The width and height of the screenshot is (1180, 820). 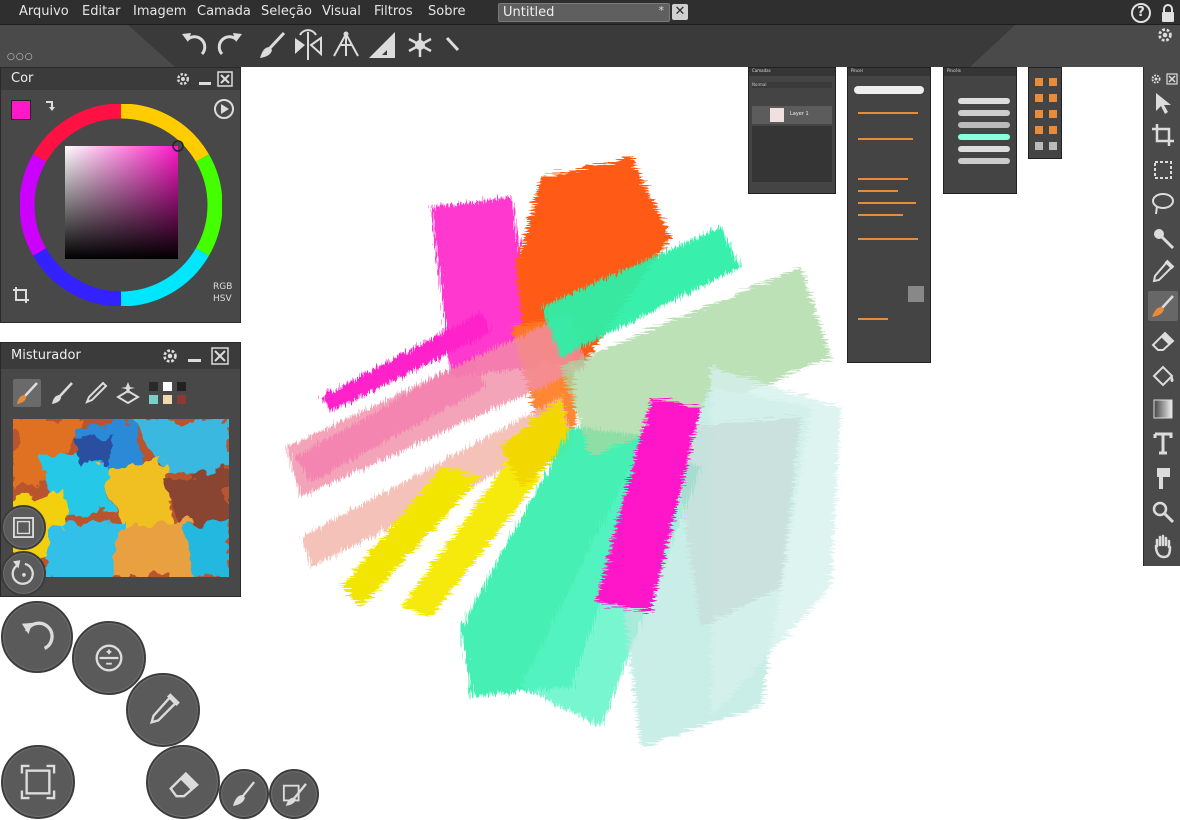 I want to click on close-document-button: ✕, so click(x=680, y=12).